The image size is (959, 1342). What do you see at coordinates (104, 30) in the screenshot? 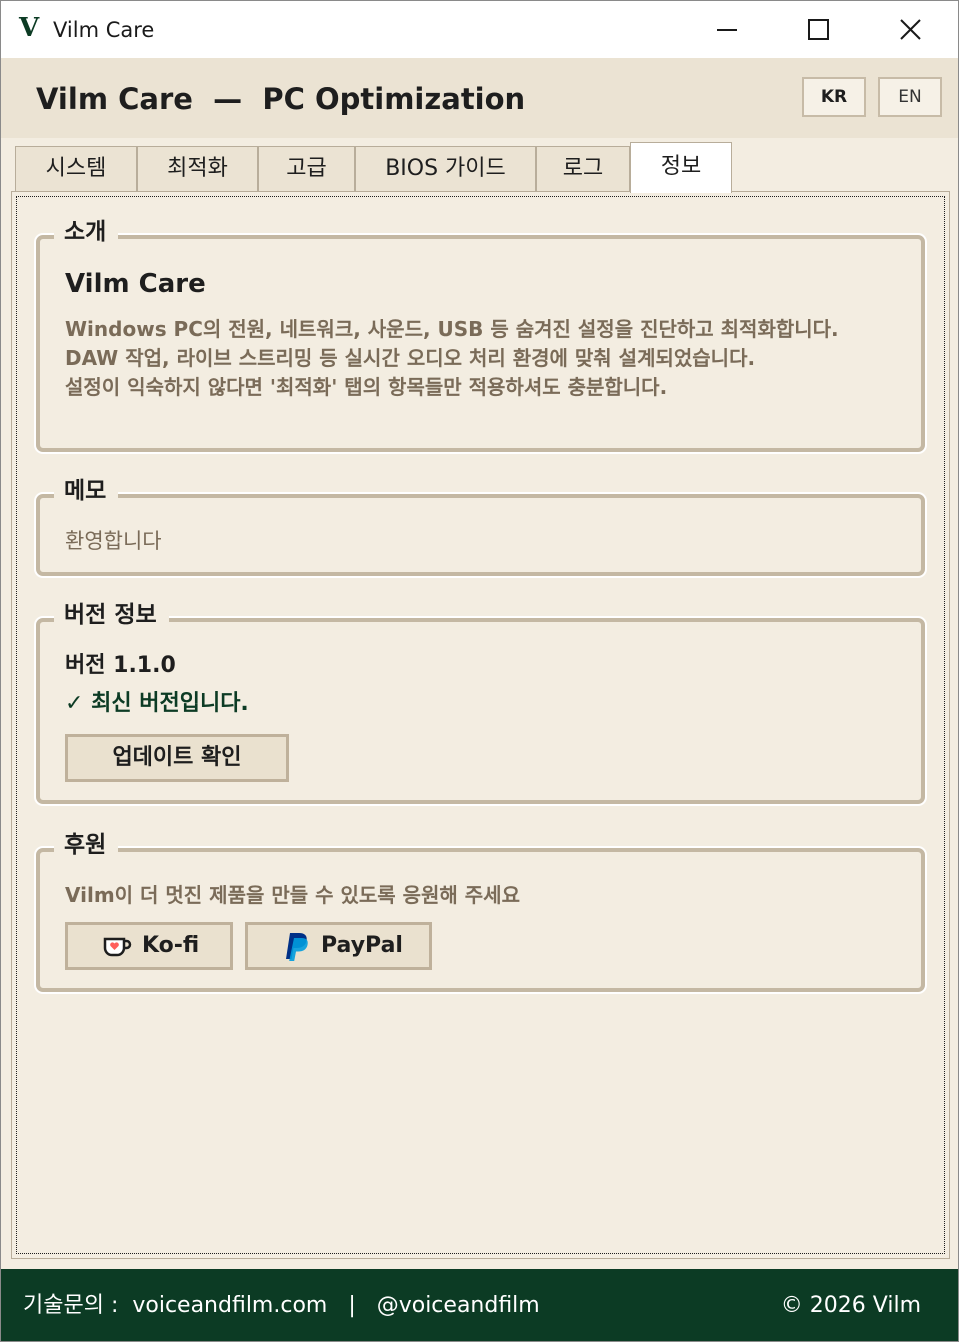
I see `window-title: Vilm Care` at bounding box center [104, 30].